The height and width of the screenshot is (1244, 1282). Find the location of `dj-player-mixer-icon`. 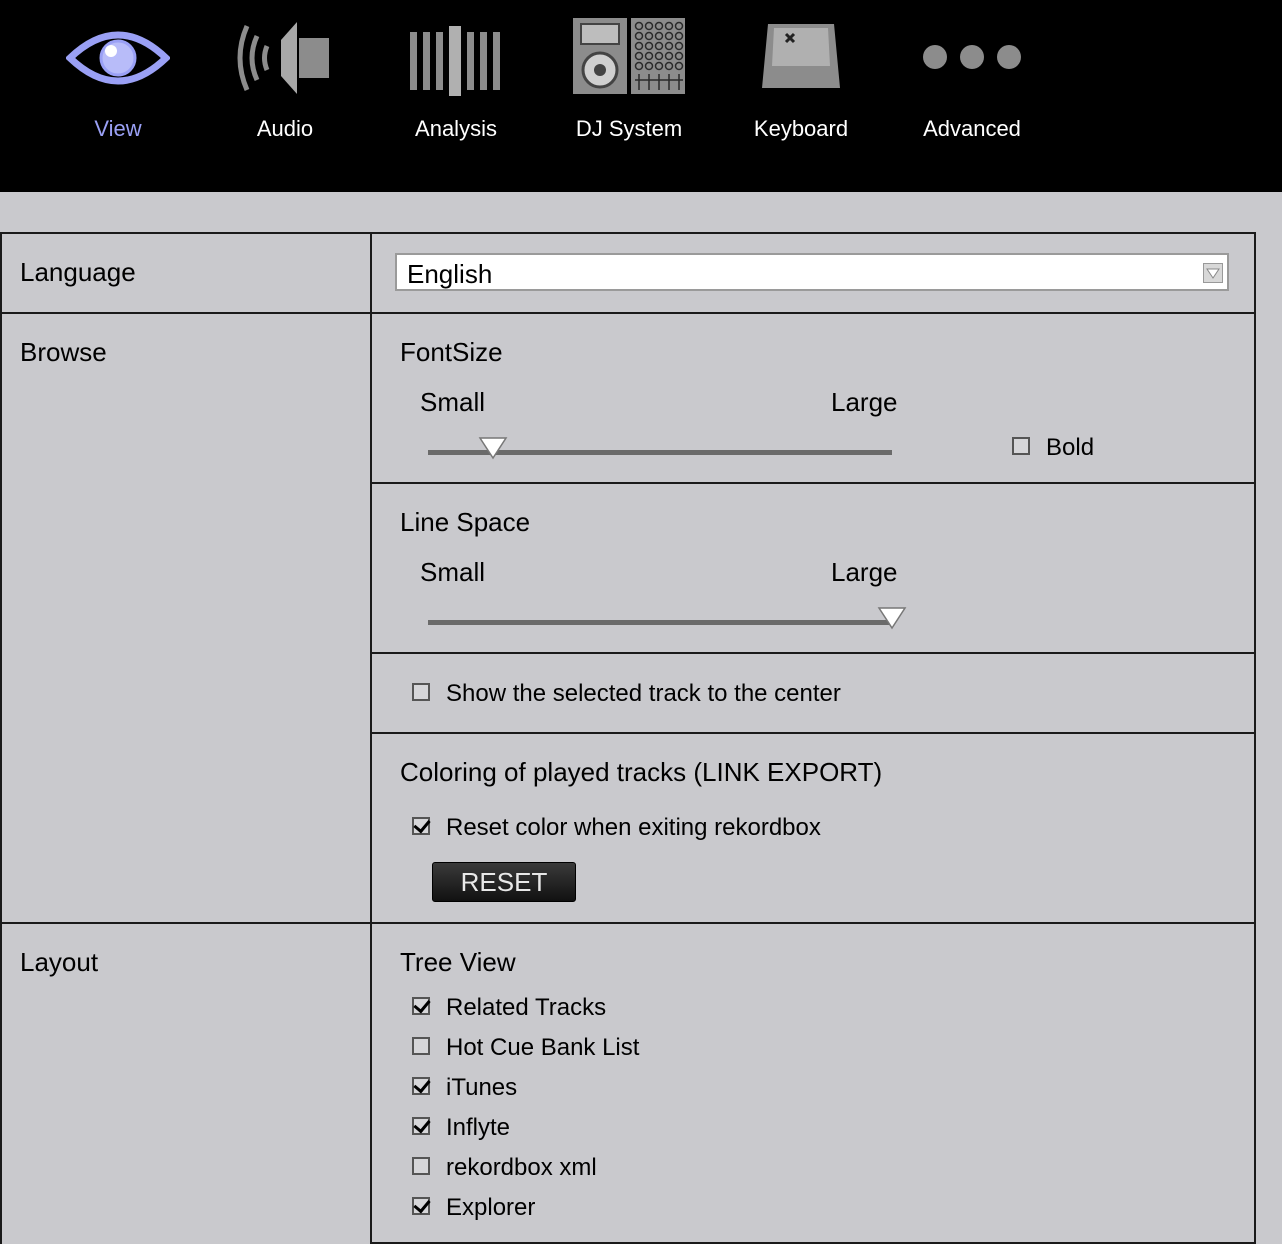

dj-player-mixer-icon is located at coordinates (629, 56).